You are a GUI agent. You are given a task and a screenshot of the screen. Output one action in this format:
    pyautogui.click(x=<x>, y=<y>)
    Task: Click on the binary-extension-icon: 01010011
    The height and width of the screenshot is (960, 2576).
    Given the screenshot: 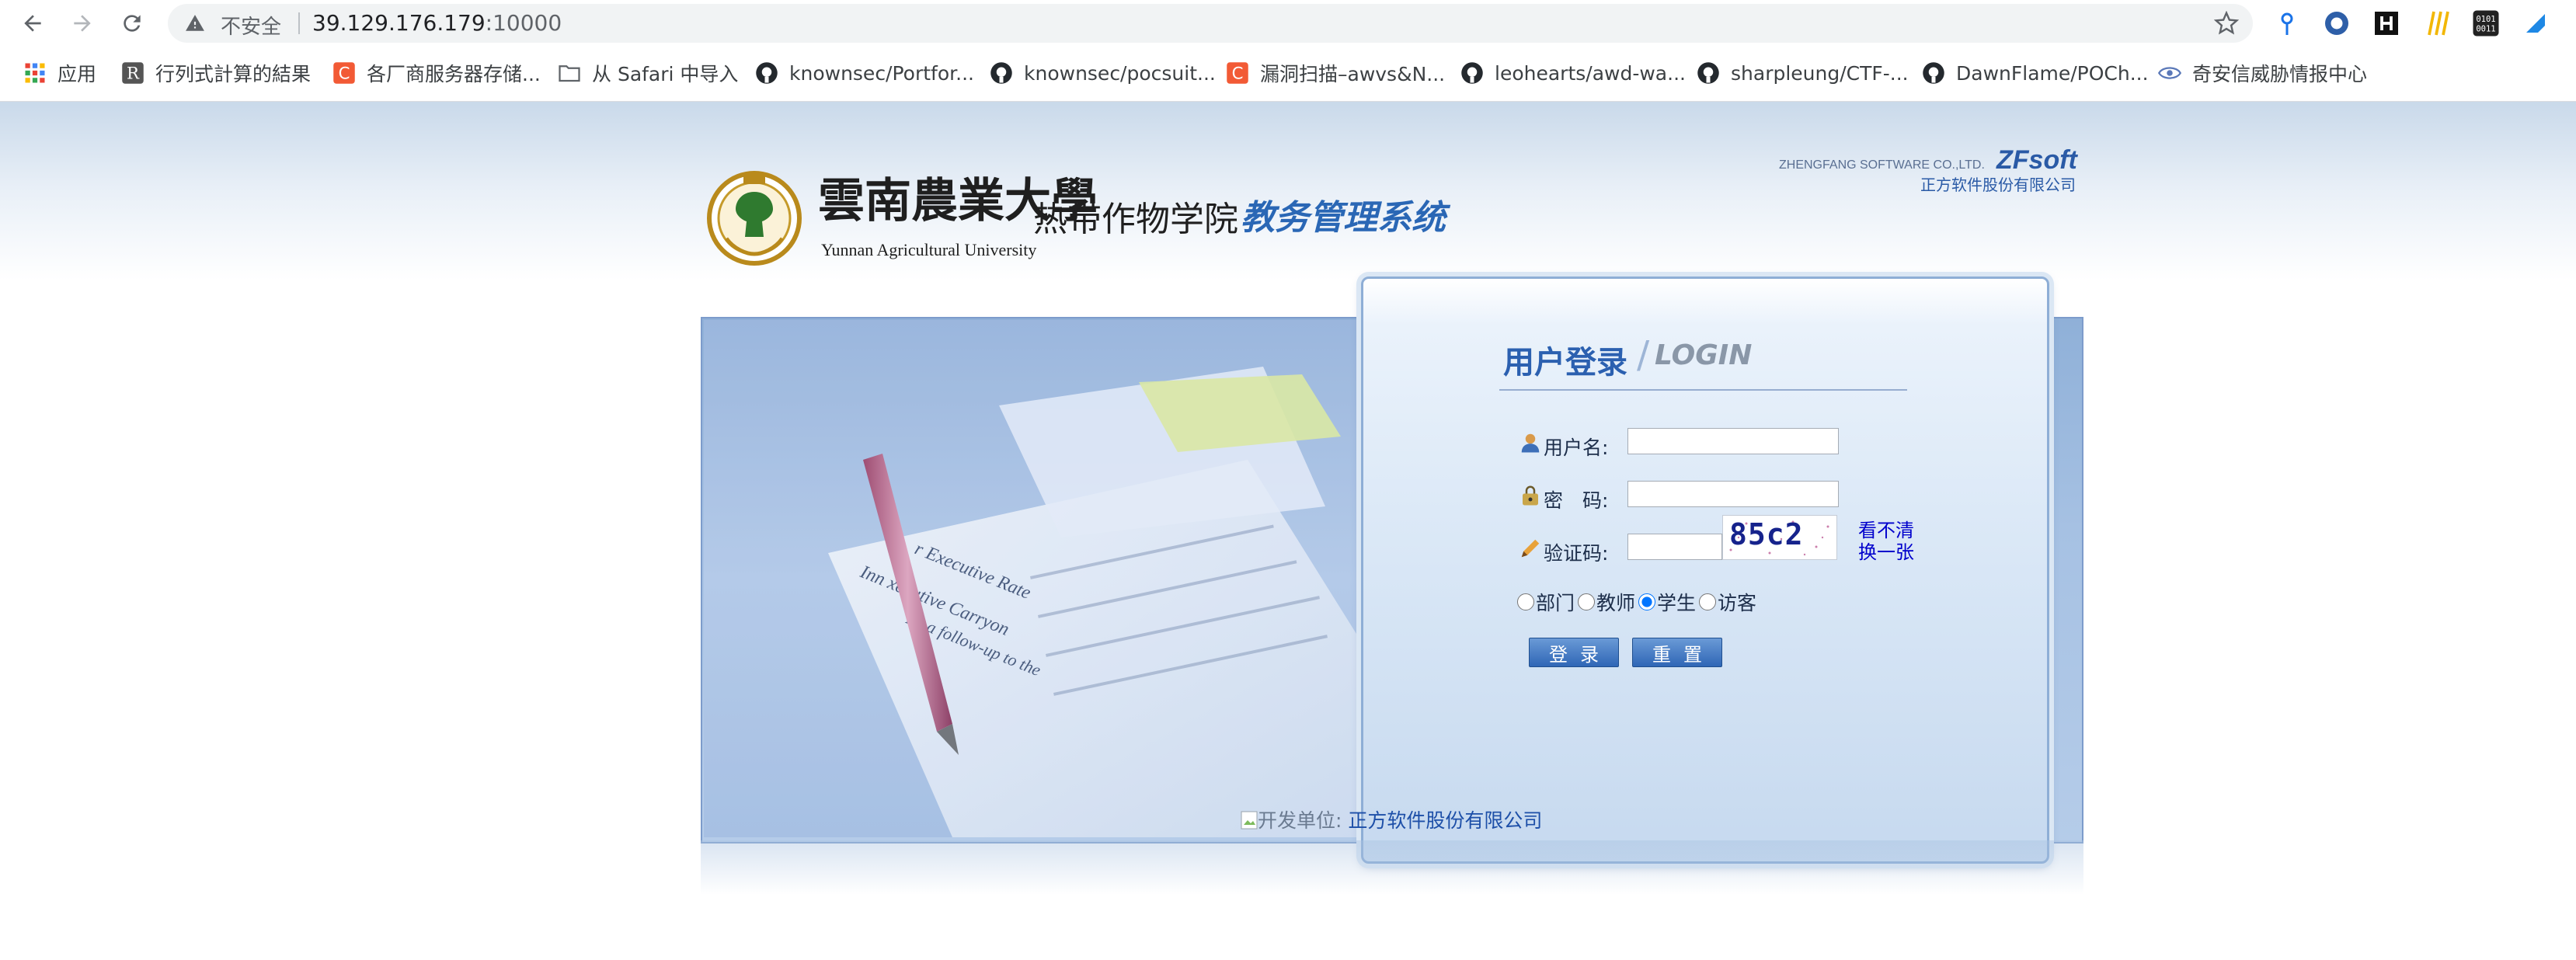 What is the action you would take?
    pyautogui.click(x=2486, y=23)
    